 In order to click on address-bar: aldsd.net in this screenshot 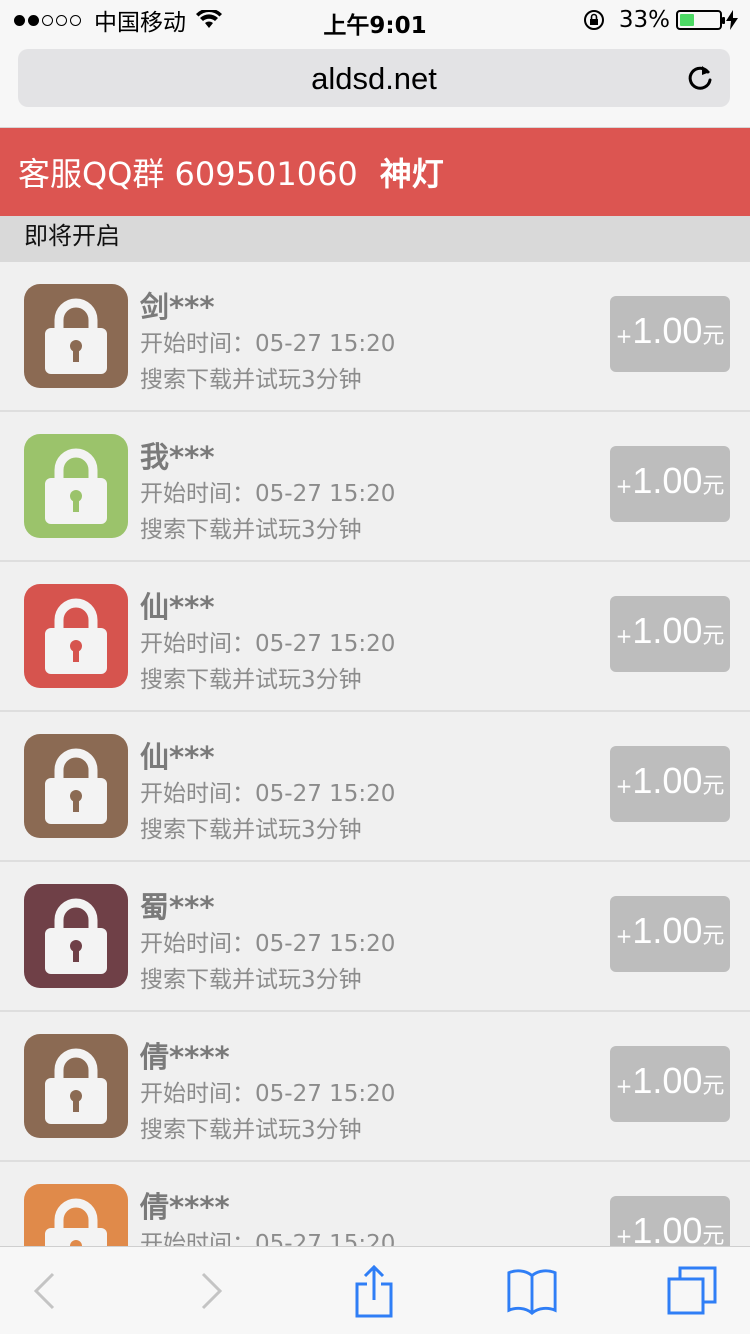, I will do `click(374, 78)`.